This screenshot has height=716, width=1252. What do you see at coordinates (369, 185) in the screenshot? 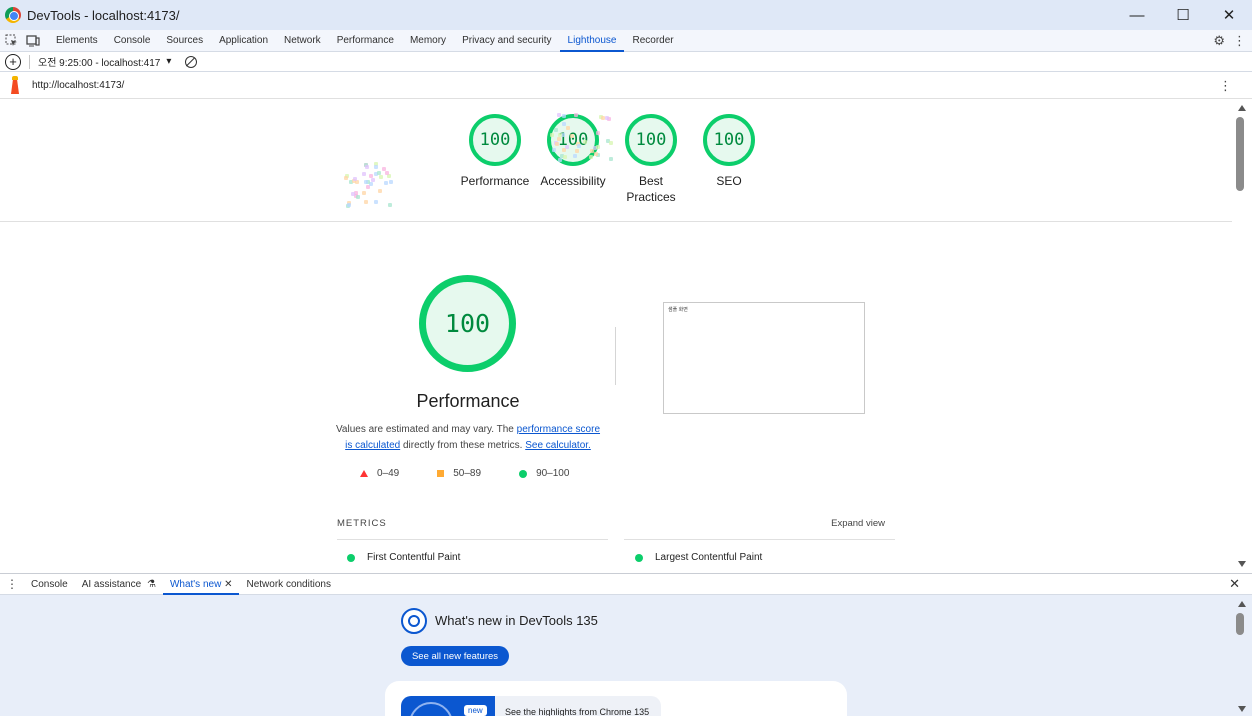
I see `confetti-decoration` at bounding box center [369, 185].